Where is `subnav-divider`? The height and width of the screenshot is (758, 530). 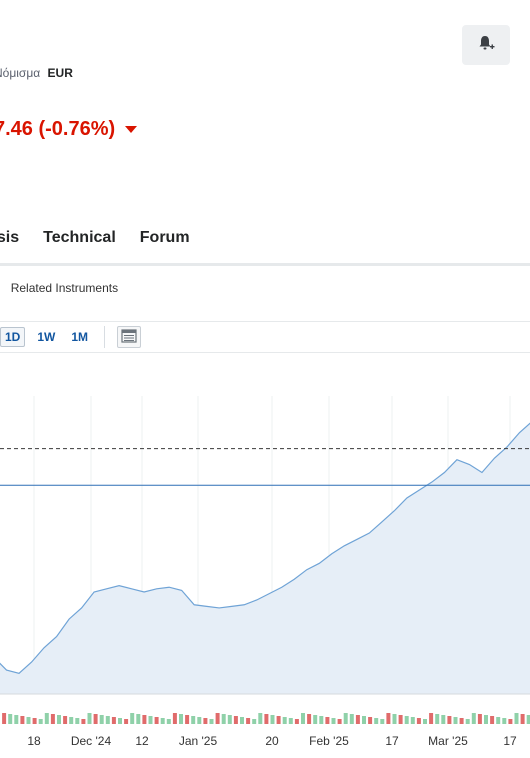
subnav-divider is located at coordinates (265, 321).